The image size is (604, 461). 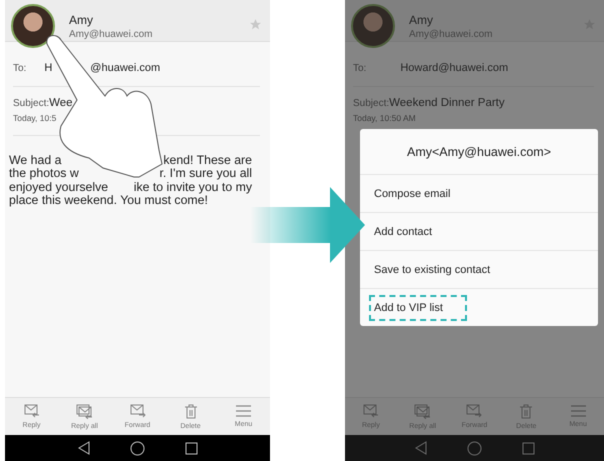 I want to click on message-text: r. I'm sure you all, so click(x=205, y=174).